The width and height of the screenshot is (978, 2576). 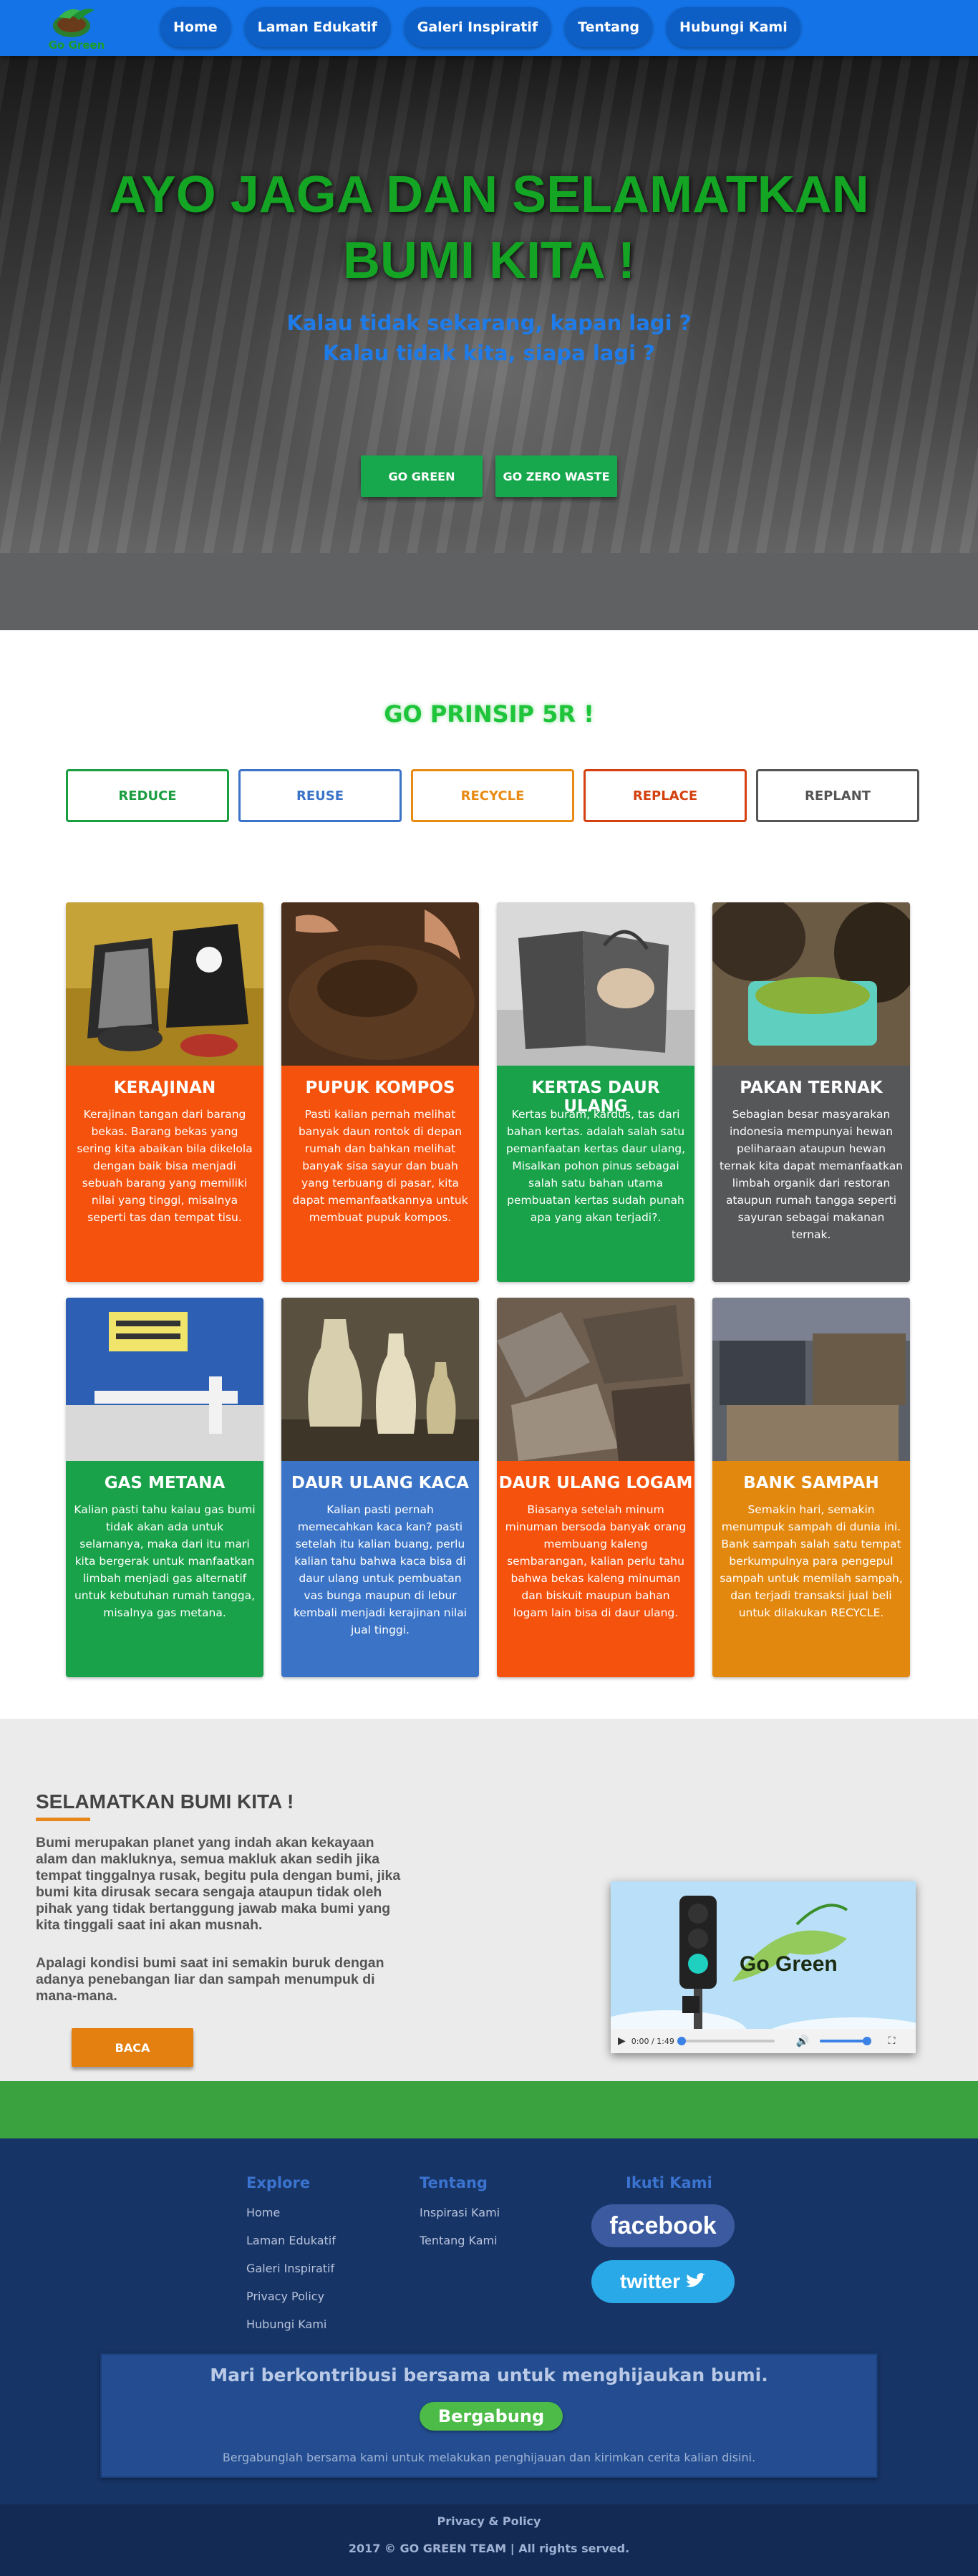 I want to click on prinsip-title: GO PRINSIP 5R !, so click(x=489, y=714).